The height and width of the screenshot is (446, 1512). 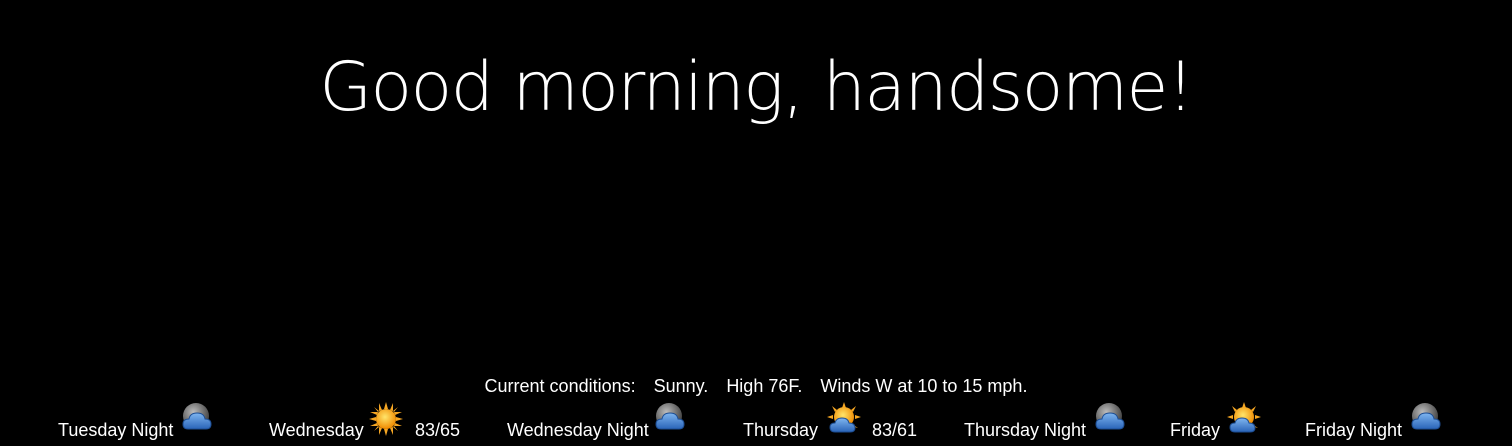 I want to click on current-sky: Sunny., so click(x=681, y=386).